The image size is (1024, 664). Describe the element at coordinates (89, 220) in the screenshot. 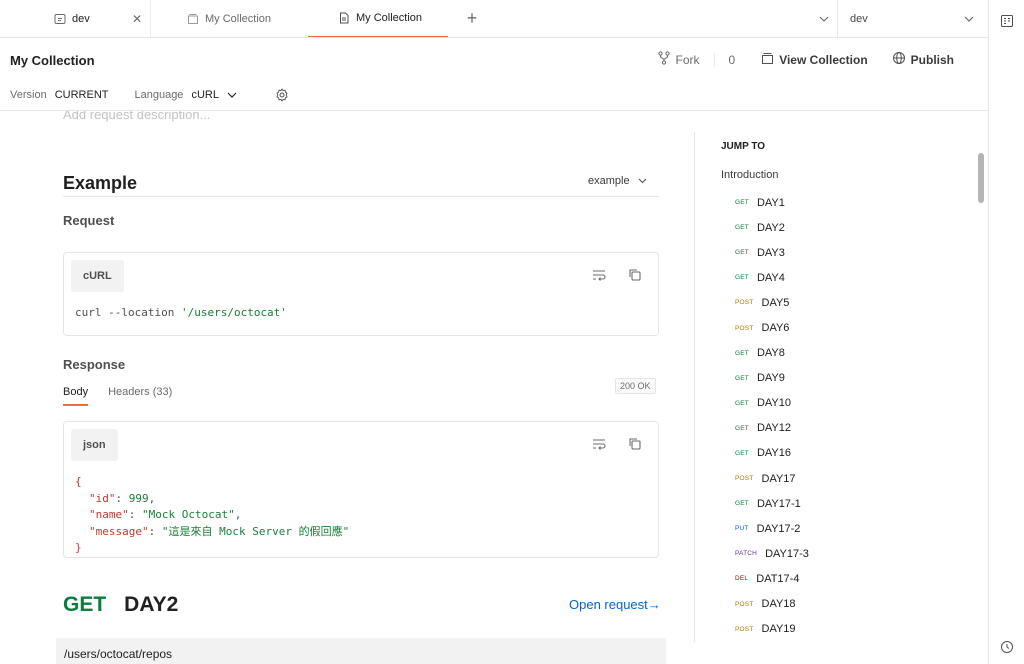

I see `request-heading: Request` at that location.